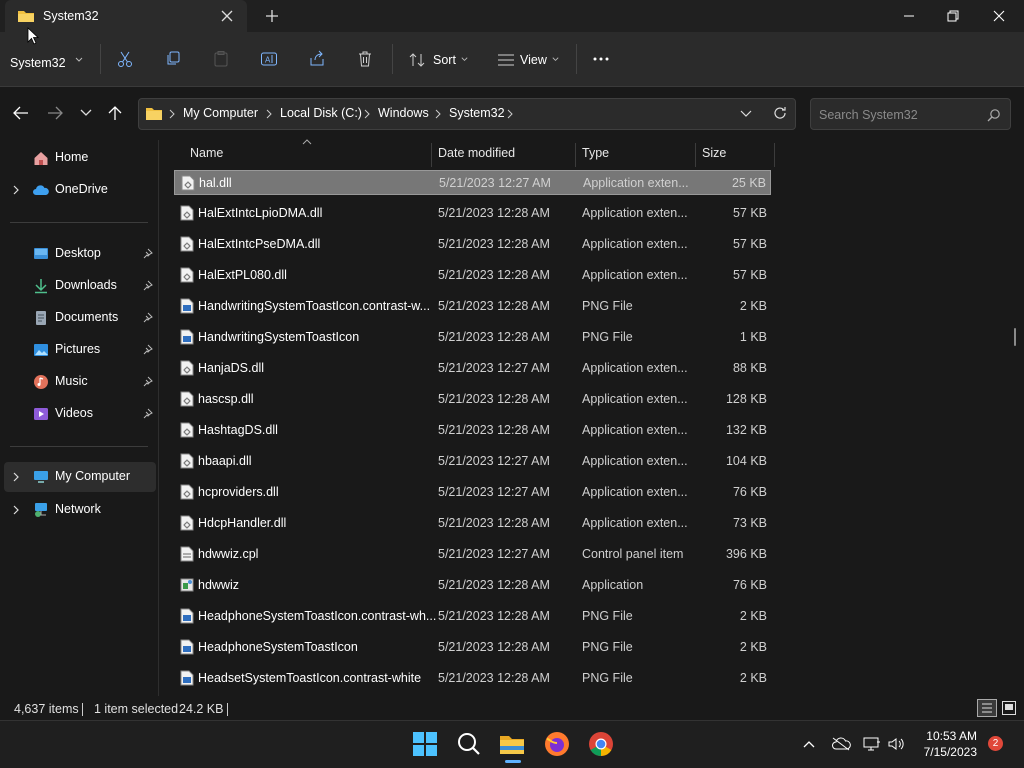 Image resolution: width=1024 pixels, height=768 pixels. Describe the element at coordinates (909, 16) in the screenshot. I see `minimize-icon` at that location.